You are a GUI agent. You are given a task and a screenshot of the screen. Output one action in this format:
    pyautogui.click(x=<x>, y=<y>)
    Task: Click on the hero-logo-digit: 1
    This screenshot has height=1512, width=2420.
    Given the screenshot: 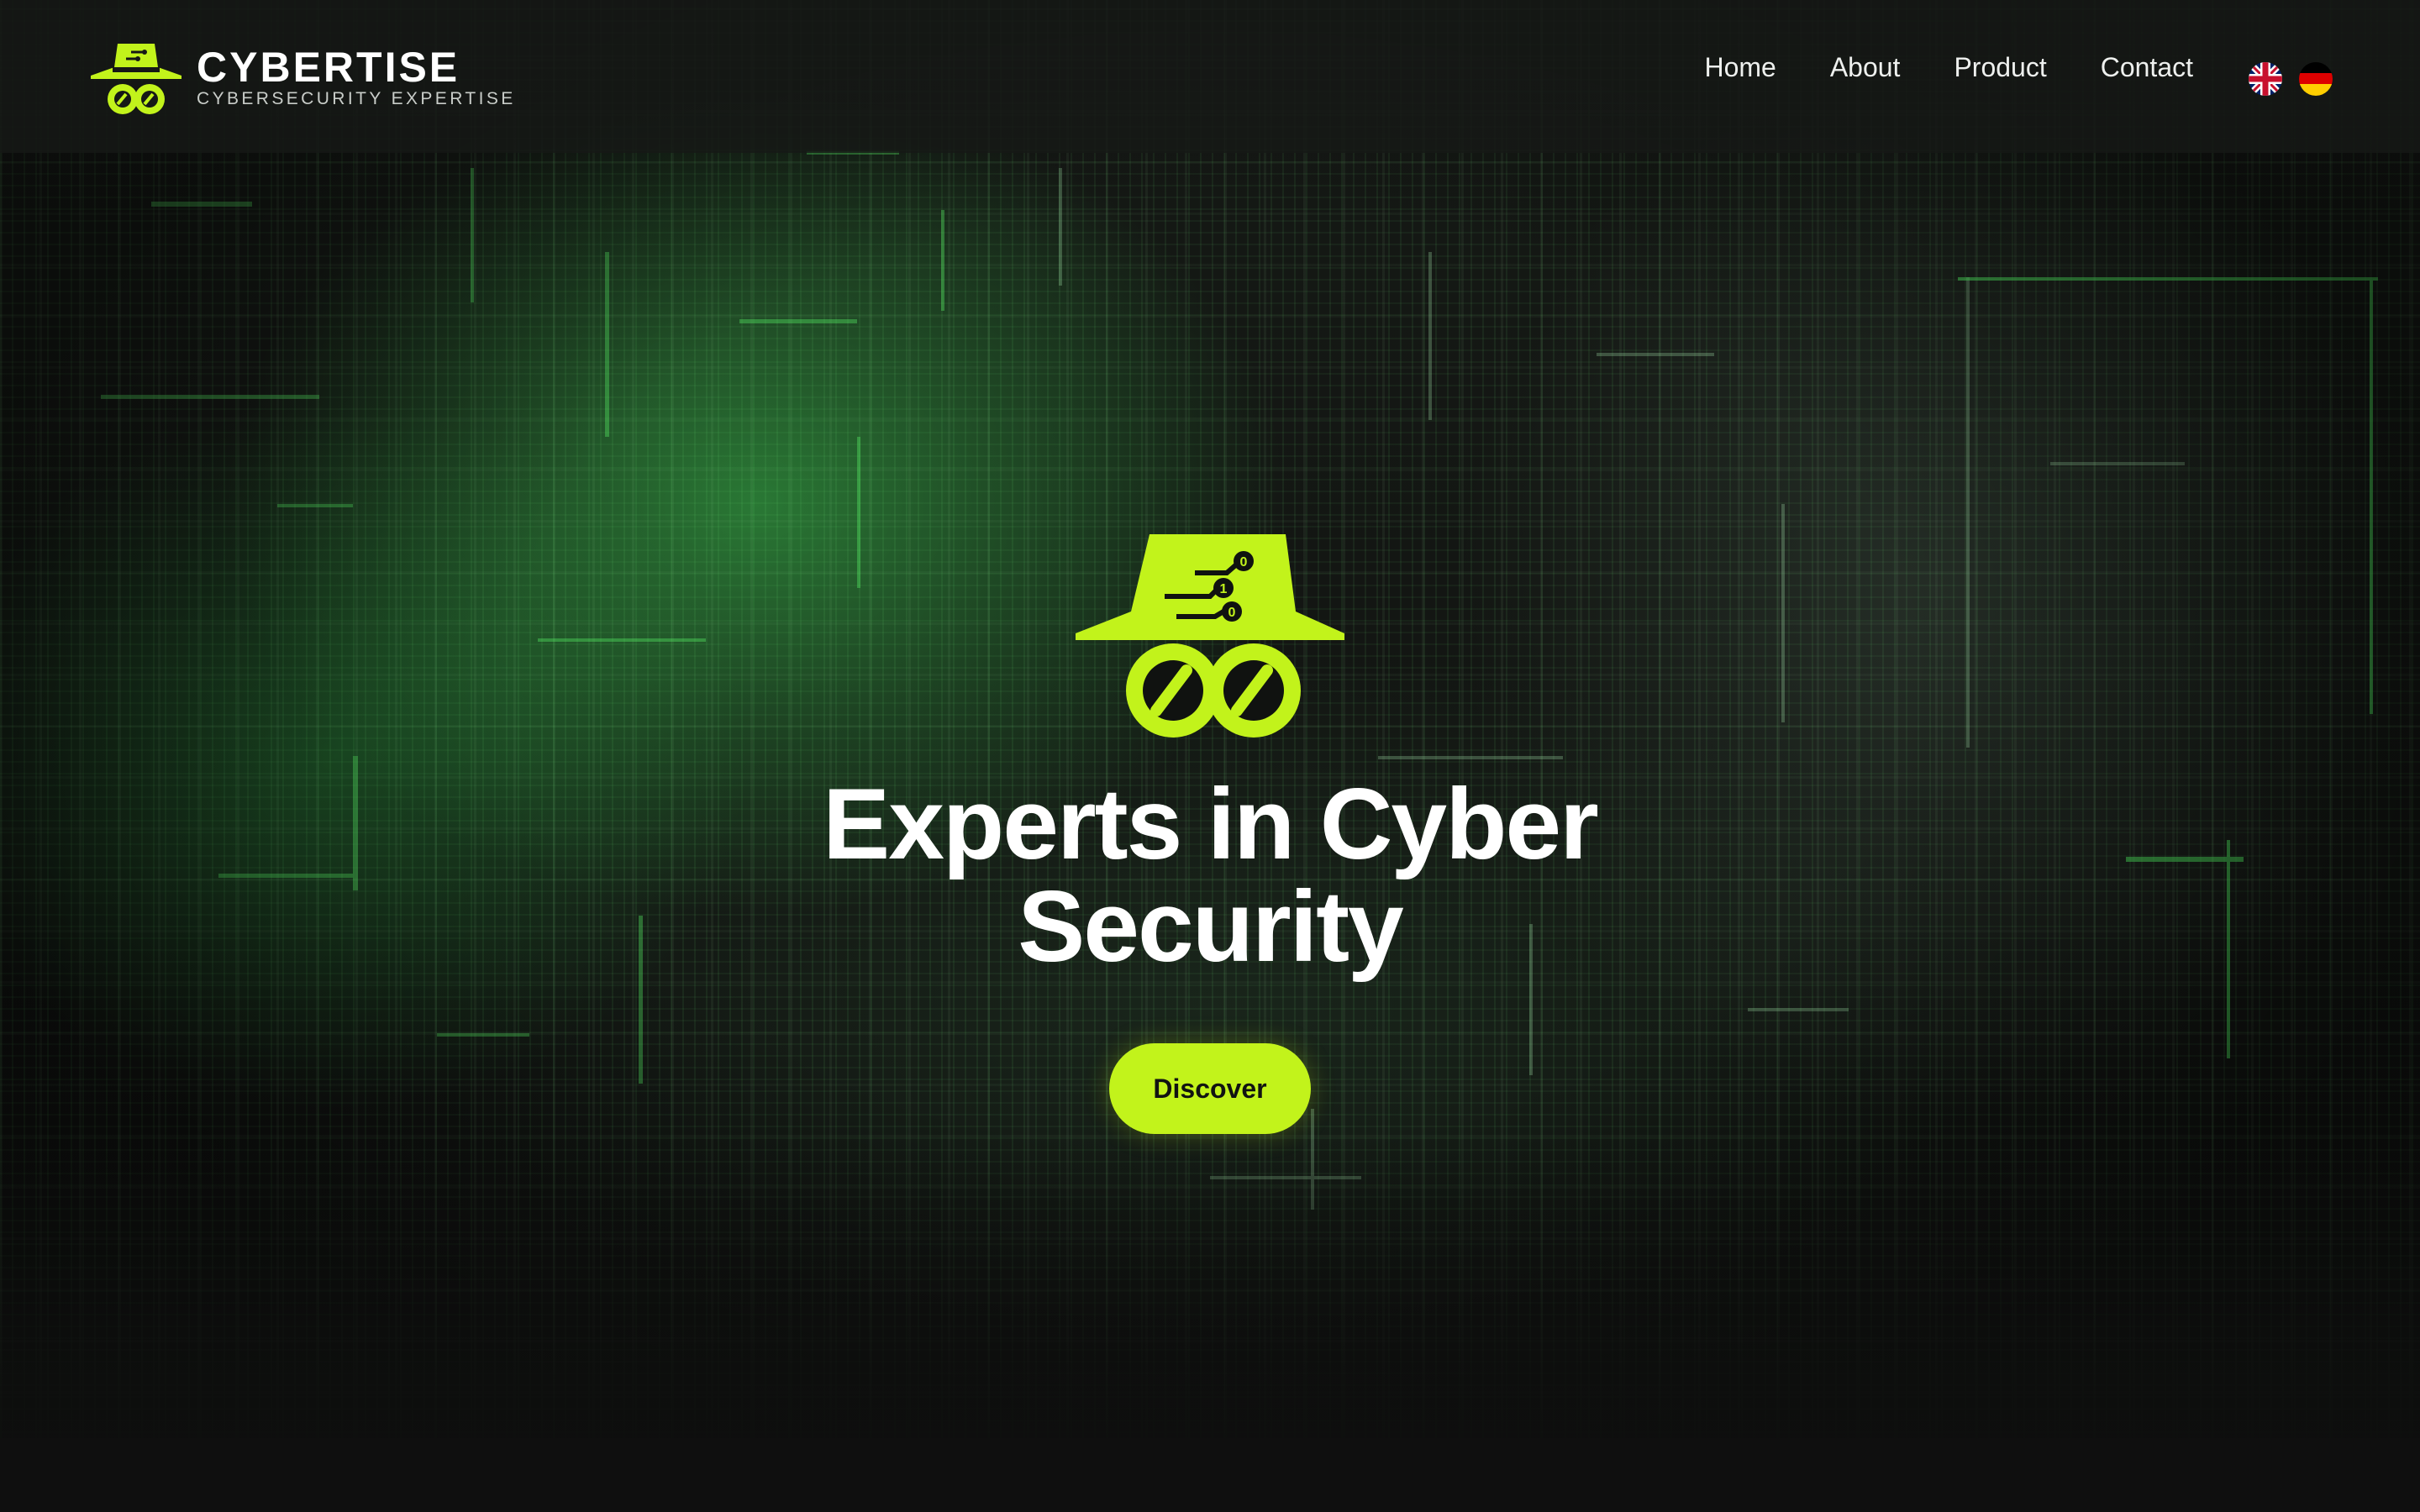 What is the action you would take?
    pyautogui.click(x=1224, y=589)
    